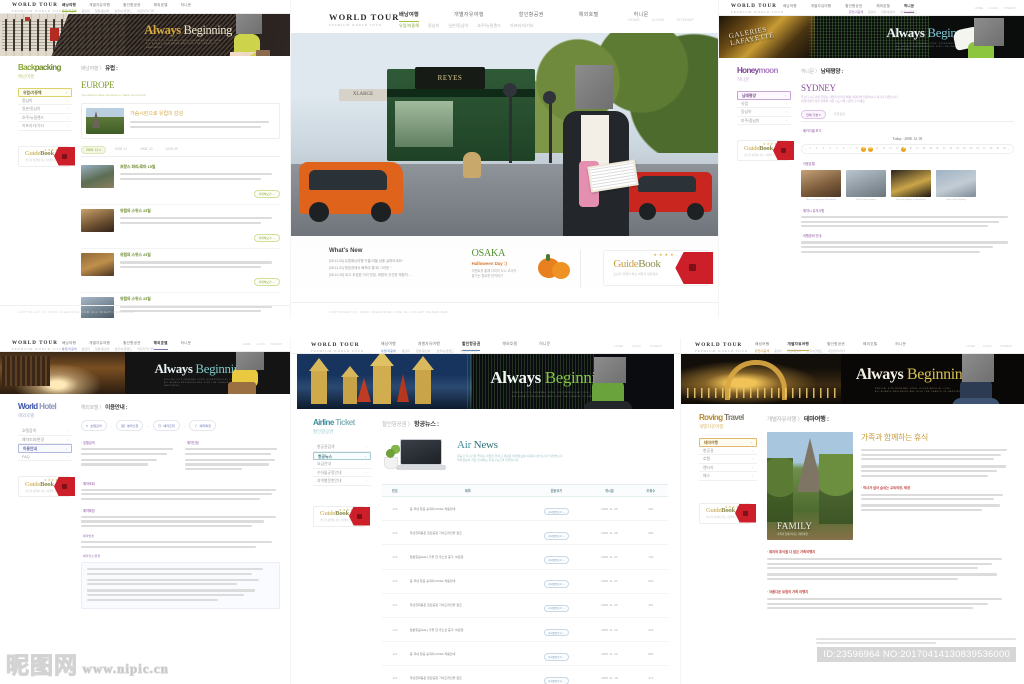  Describe the element at coordinates (92, 408) in the screenshot. I see `breadcrumb-path: 해외호텔 〉` at that location.